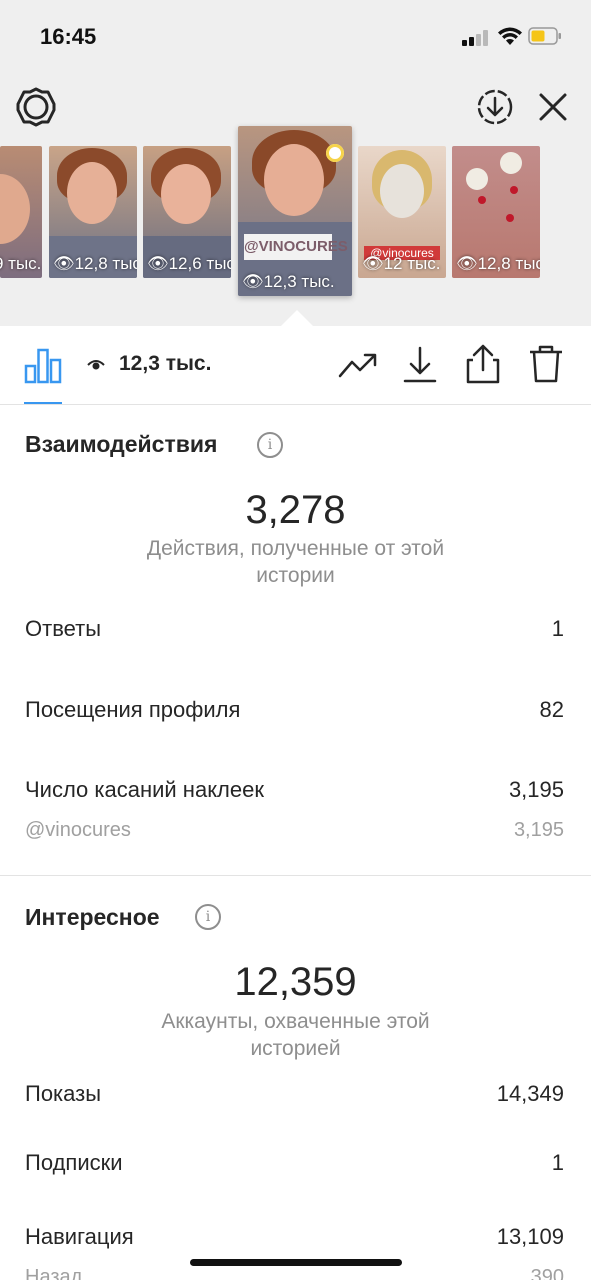 Image resolution: width=591 pixels, height=1280 pixels. Describe the element at coordinates (295, 982) in the screenshot. I see `discovery-total: 12,359` at that location.